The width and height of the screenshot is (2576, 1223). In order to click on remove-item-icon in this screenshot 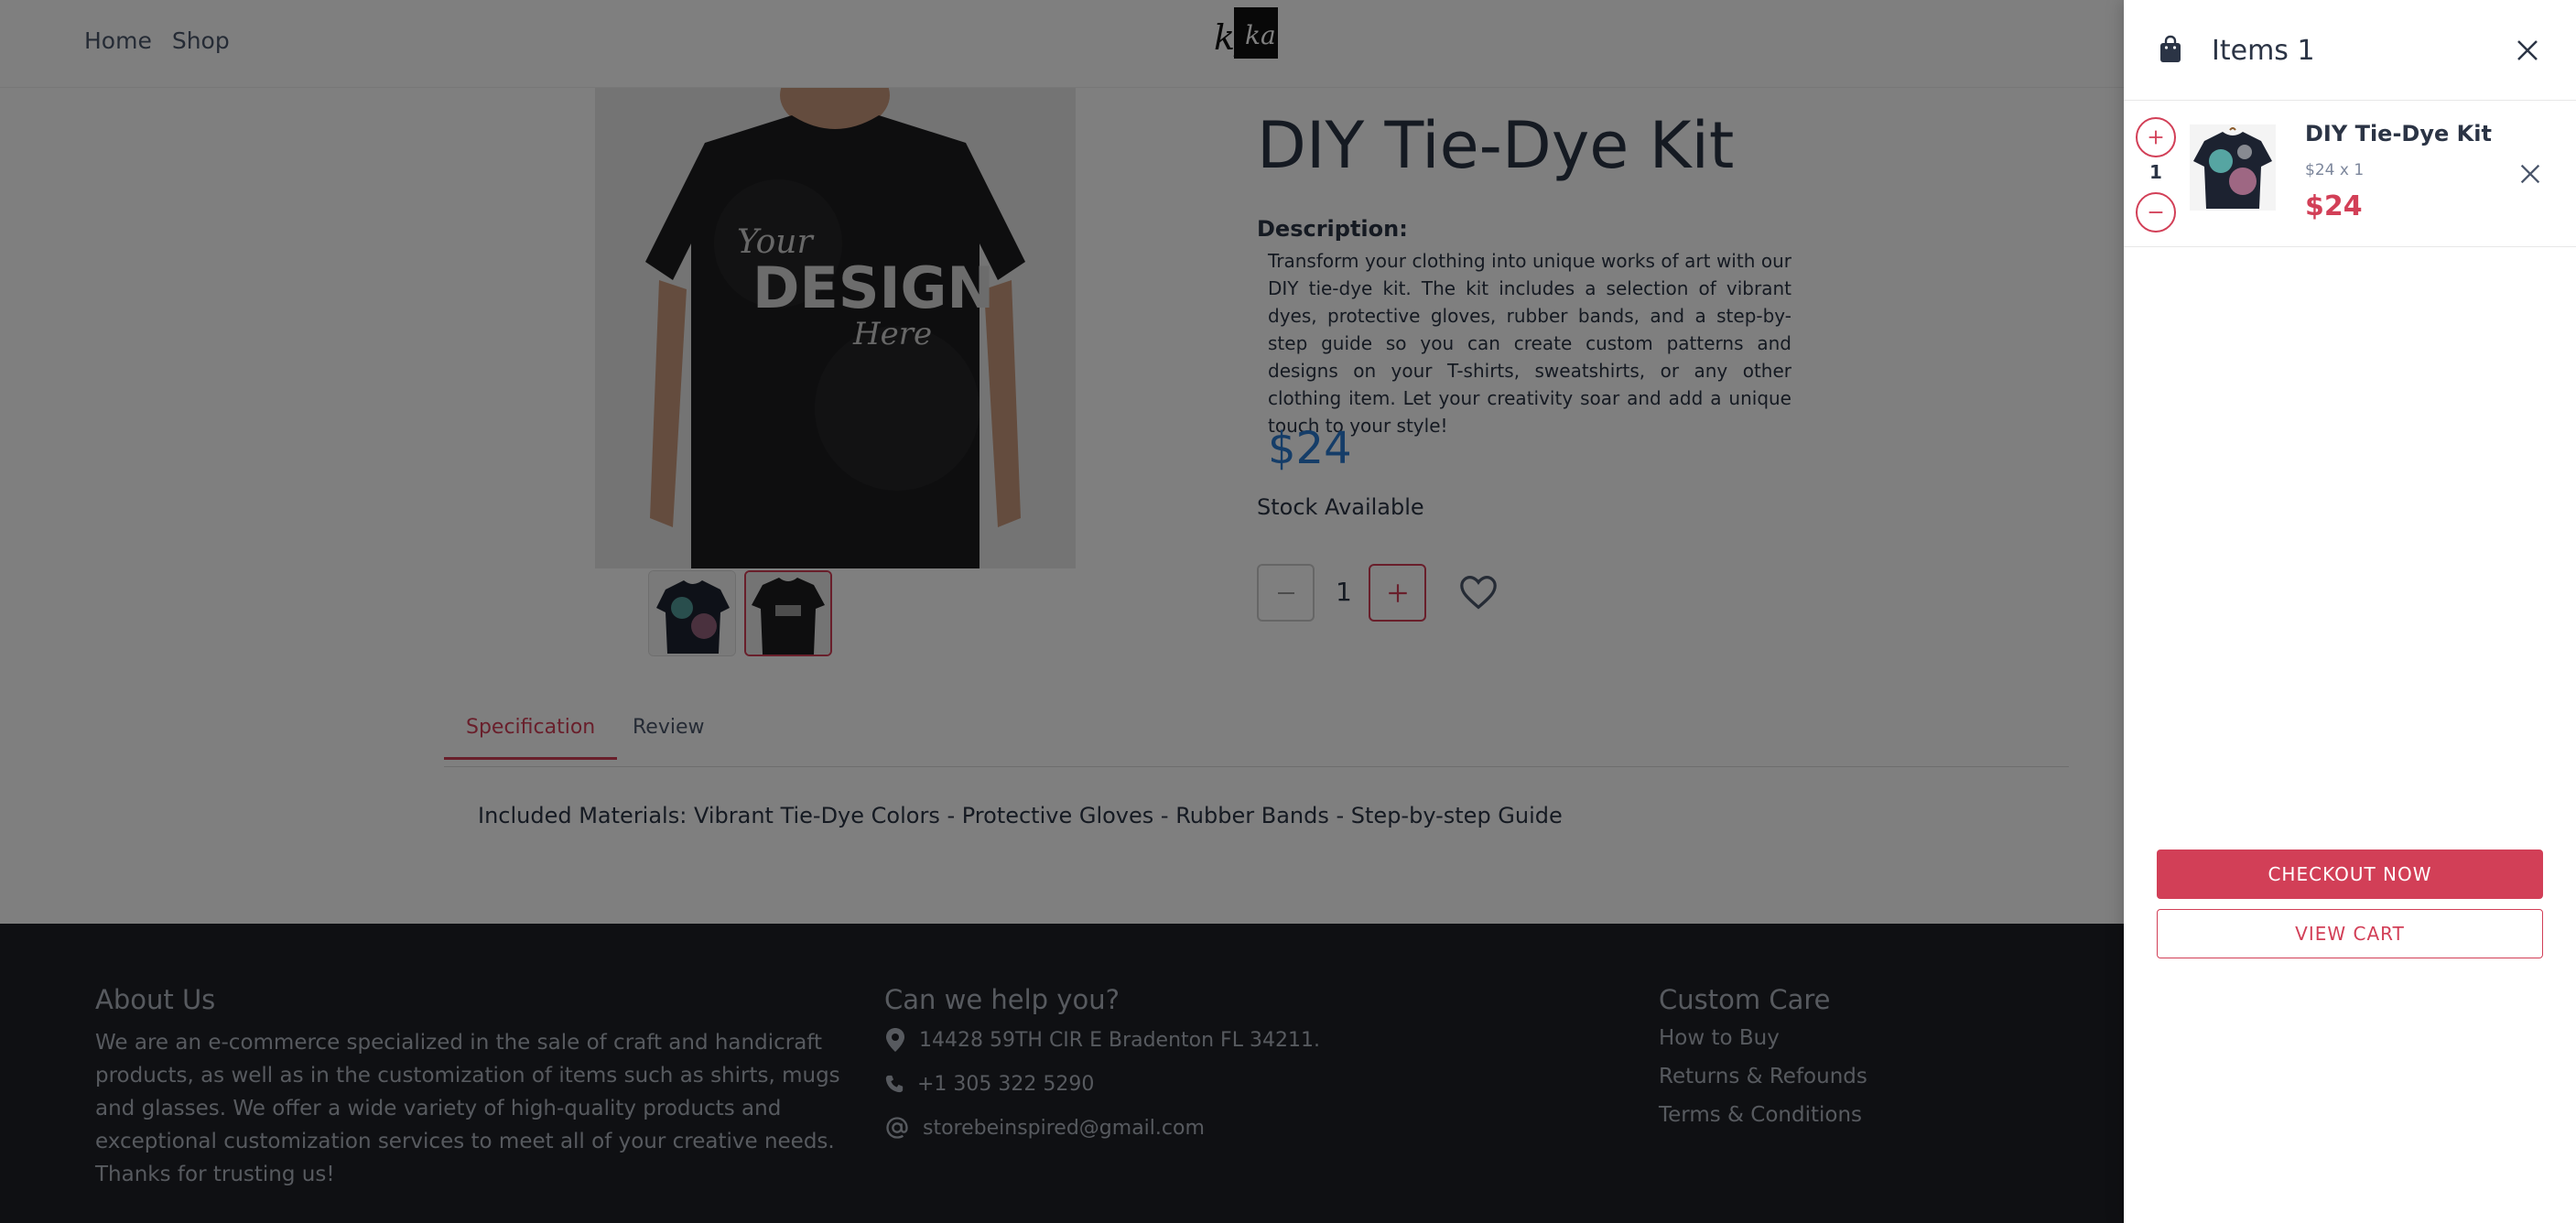, I will do `click(2530, 174)`.